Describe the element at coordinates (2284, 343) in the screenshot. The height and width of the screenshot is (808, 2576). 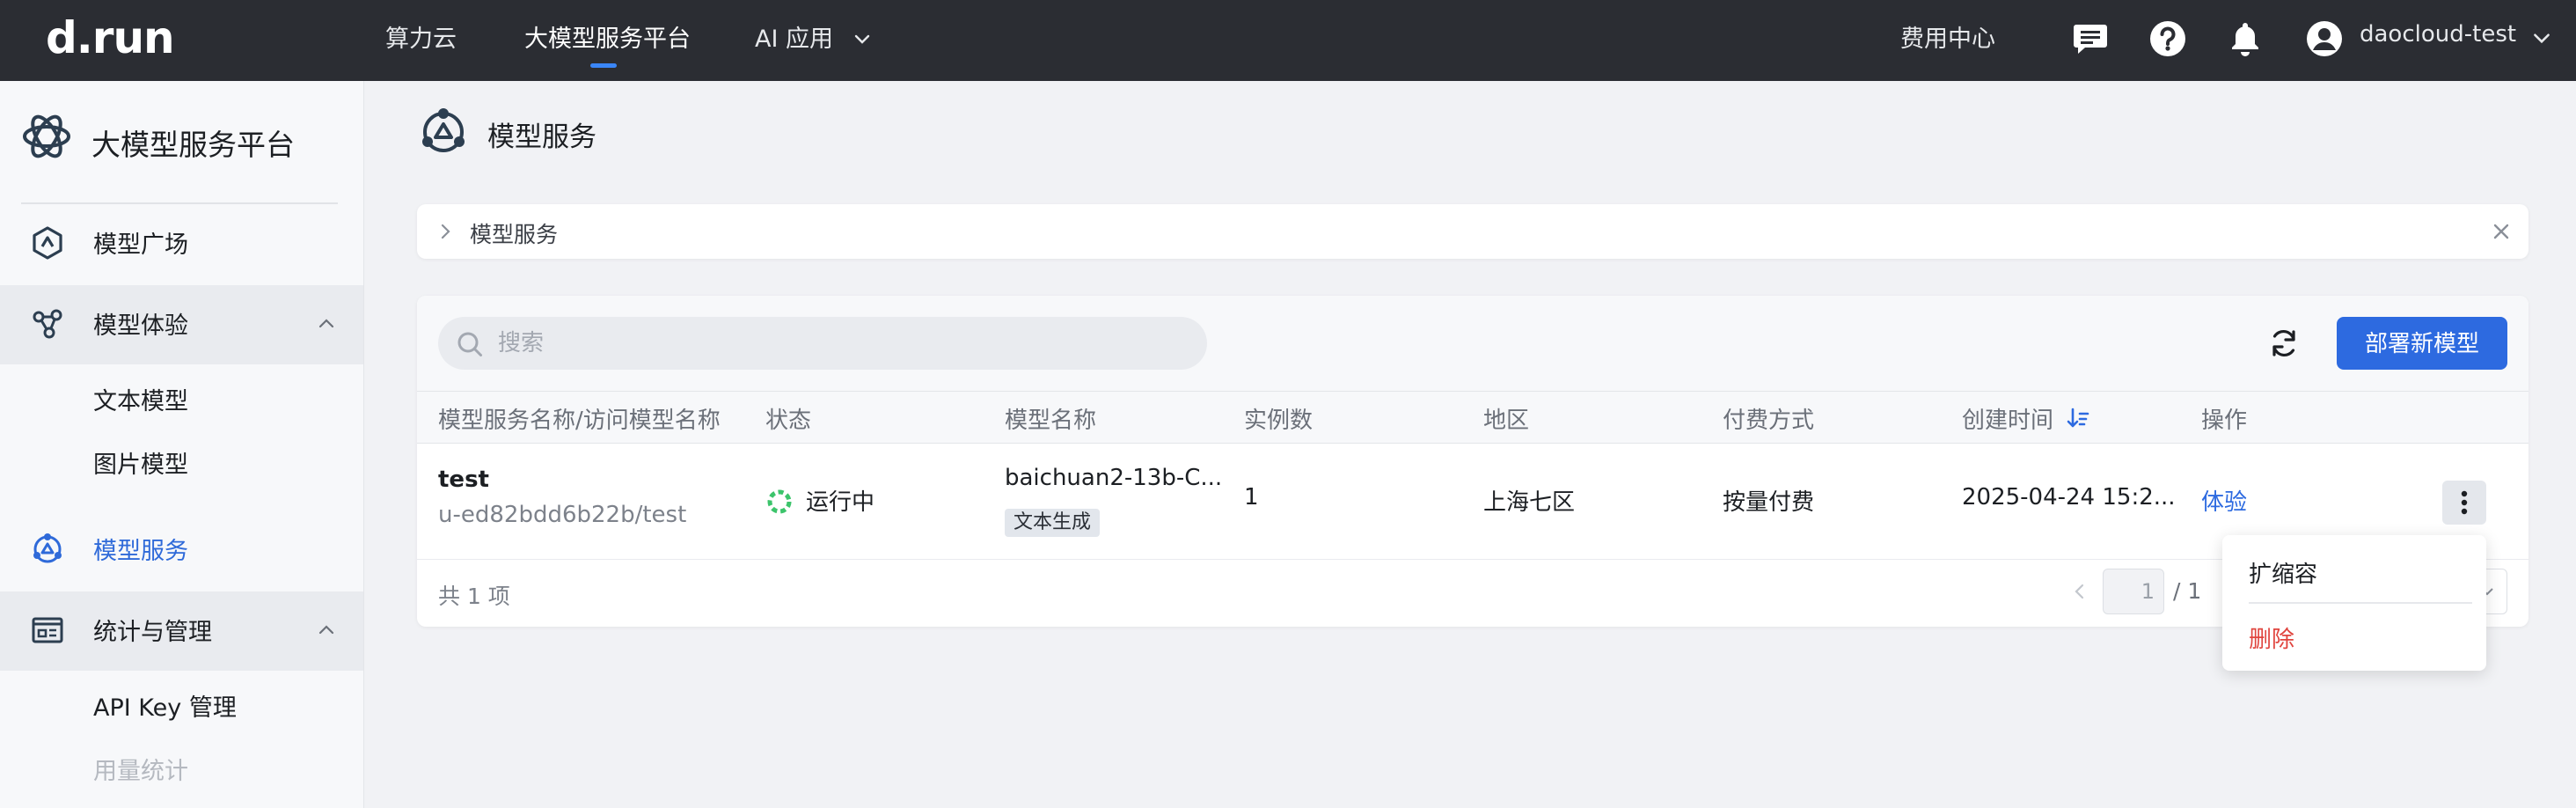
I see `refresh-icon` at that location.